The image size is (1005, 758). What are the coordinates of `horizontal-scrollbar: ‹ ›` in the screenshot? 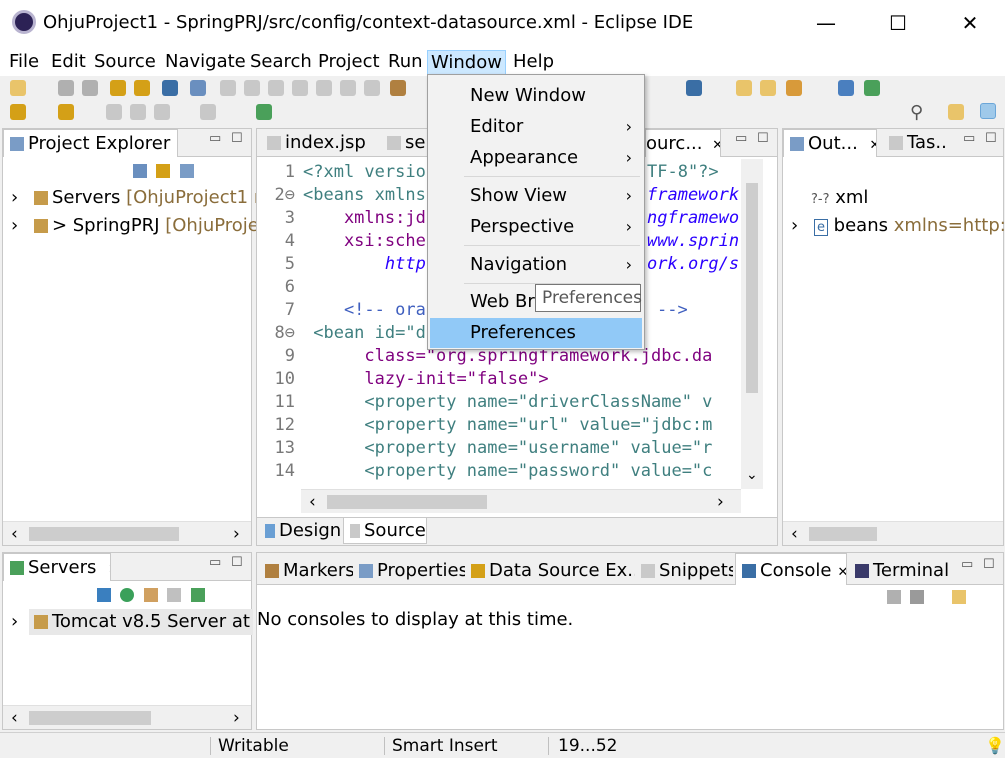 It's located at (127, 717).